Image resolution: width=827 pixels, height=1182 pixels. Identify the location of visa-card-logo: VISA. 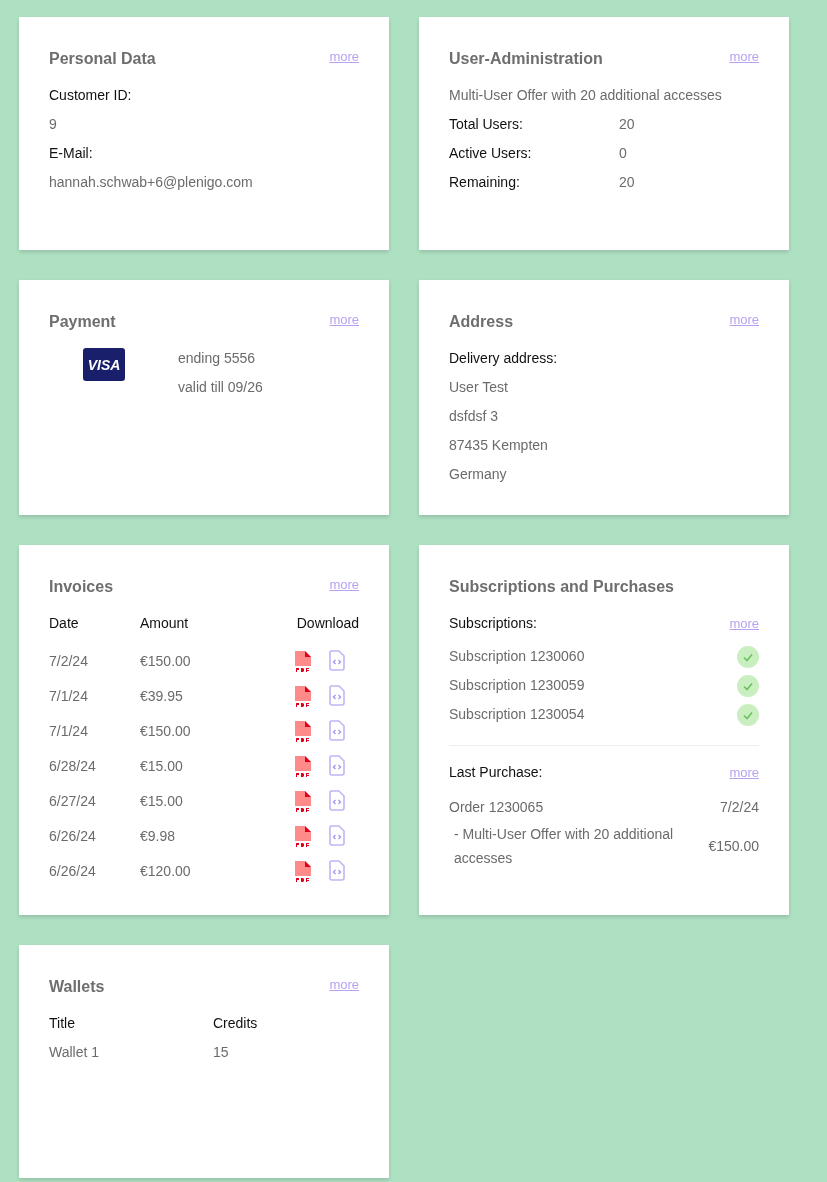
(104, 364).